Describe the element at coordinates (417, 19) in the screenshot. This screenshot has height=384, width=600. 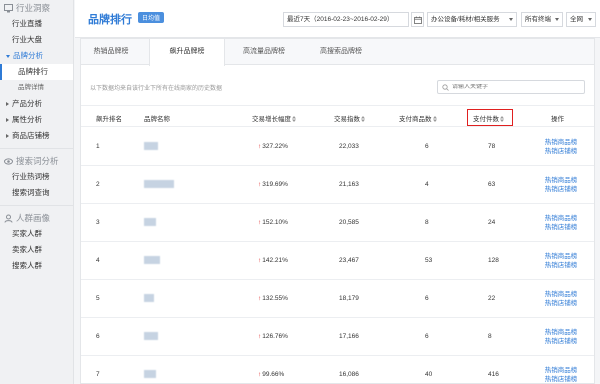
I see `calendar-button` at that location.